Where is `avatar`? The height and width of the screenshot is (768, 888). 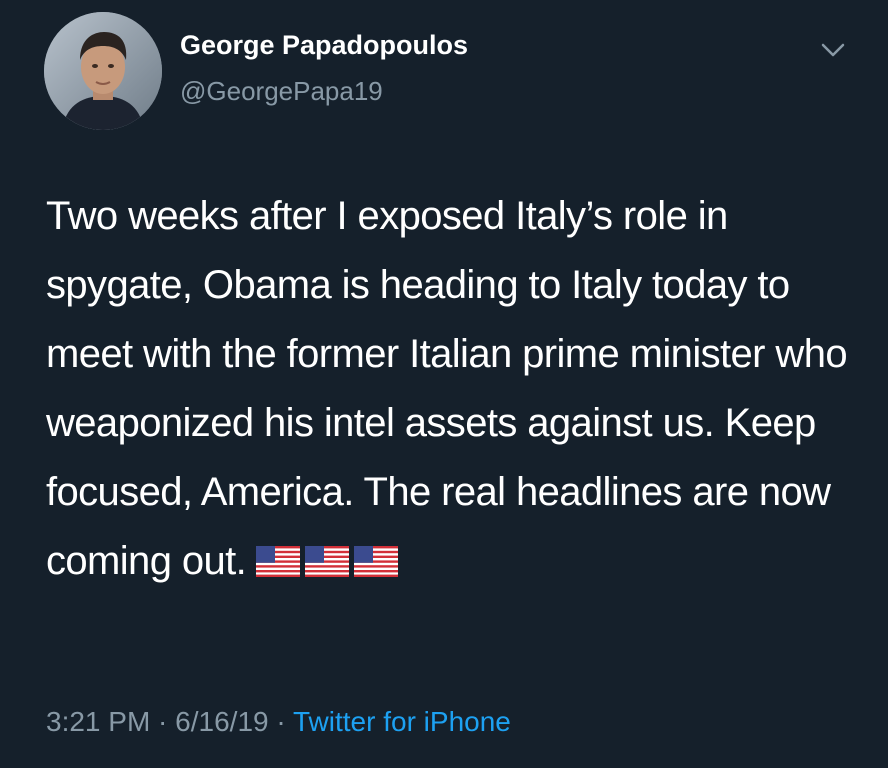 avatar is located at coordinates (103, 71).